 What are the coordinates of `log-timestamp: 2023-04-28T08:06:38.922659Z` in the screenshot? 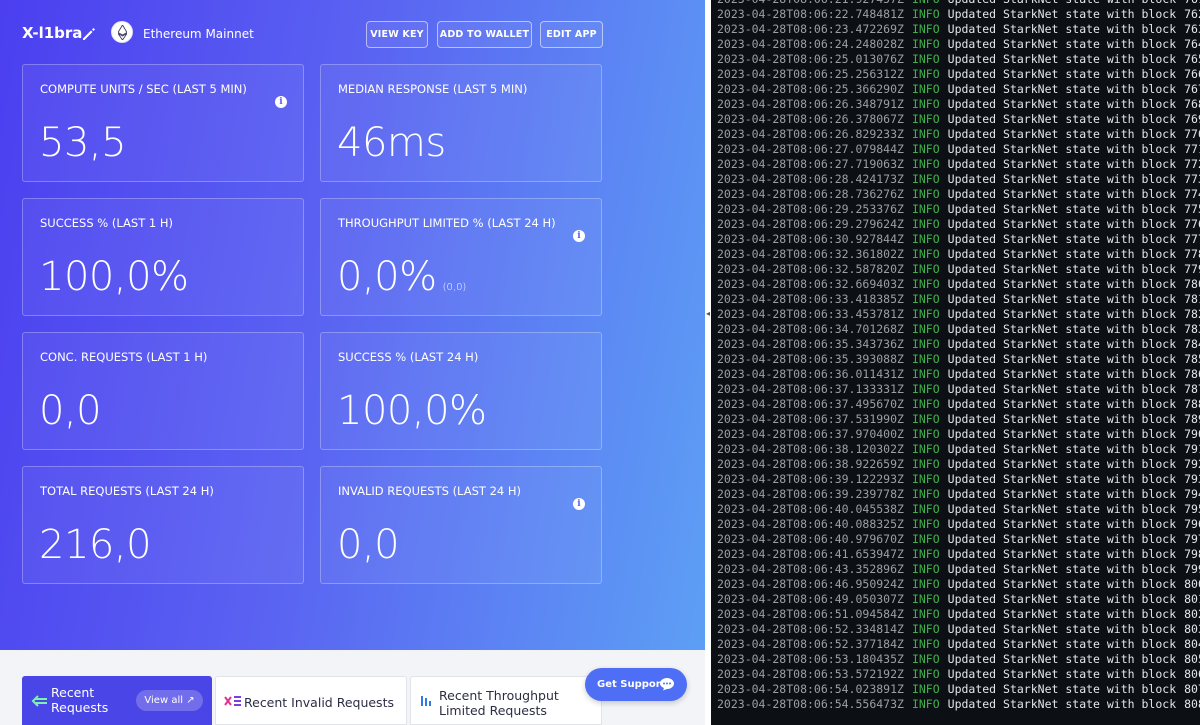 It's located at (810, 464).